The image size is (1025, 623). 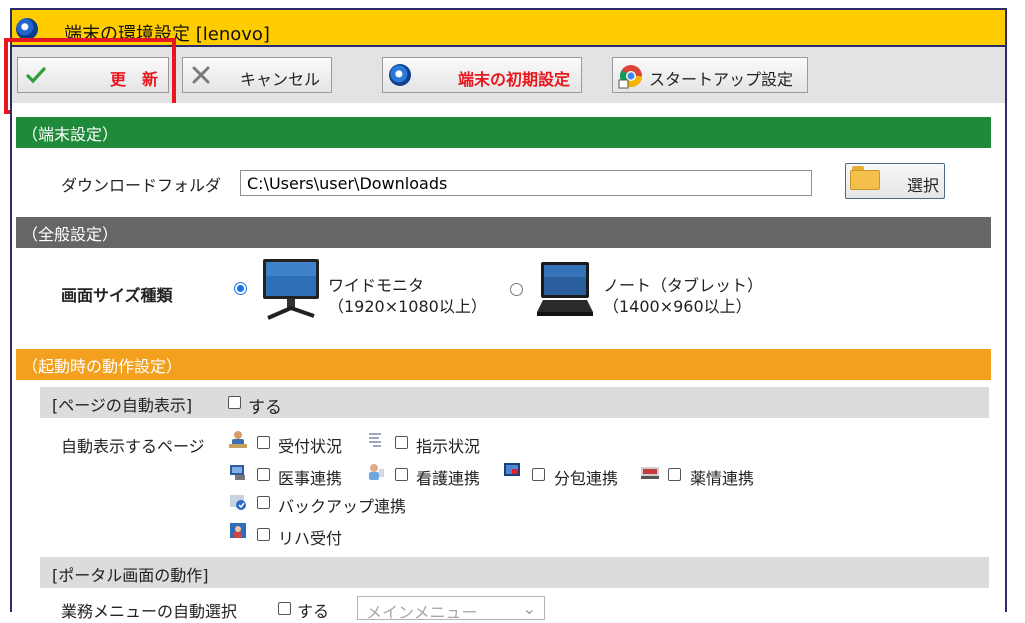 What do you see at coordinates (538, 474) in the screenshot?
I see `packaging-checkbox` at bounding box center [538, 474].